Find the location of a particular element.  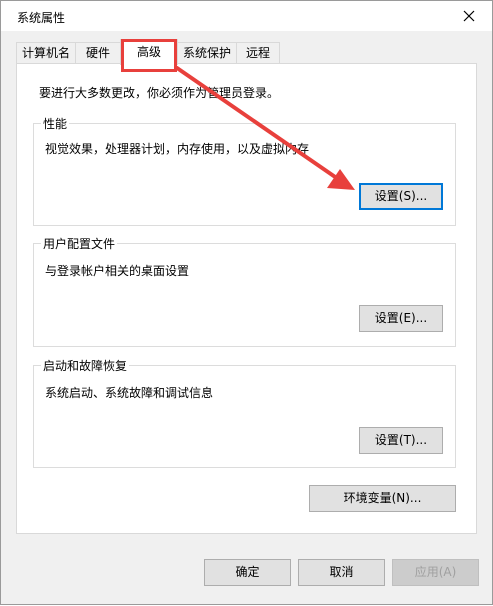

close-button is located at coordinates (469, 16).